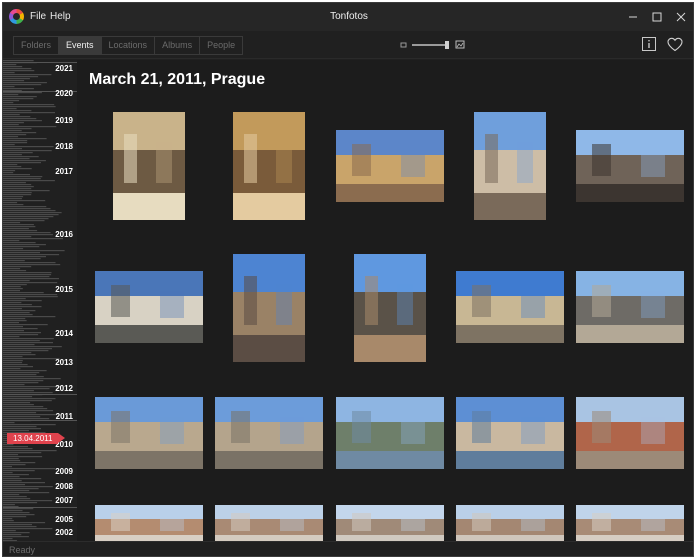  Describe the element at coordinates (64, 68) in the screenshot. I see `timeline-year-label: 2021` at that location.